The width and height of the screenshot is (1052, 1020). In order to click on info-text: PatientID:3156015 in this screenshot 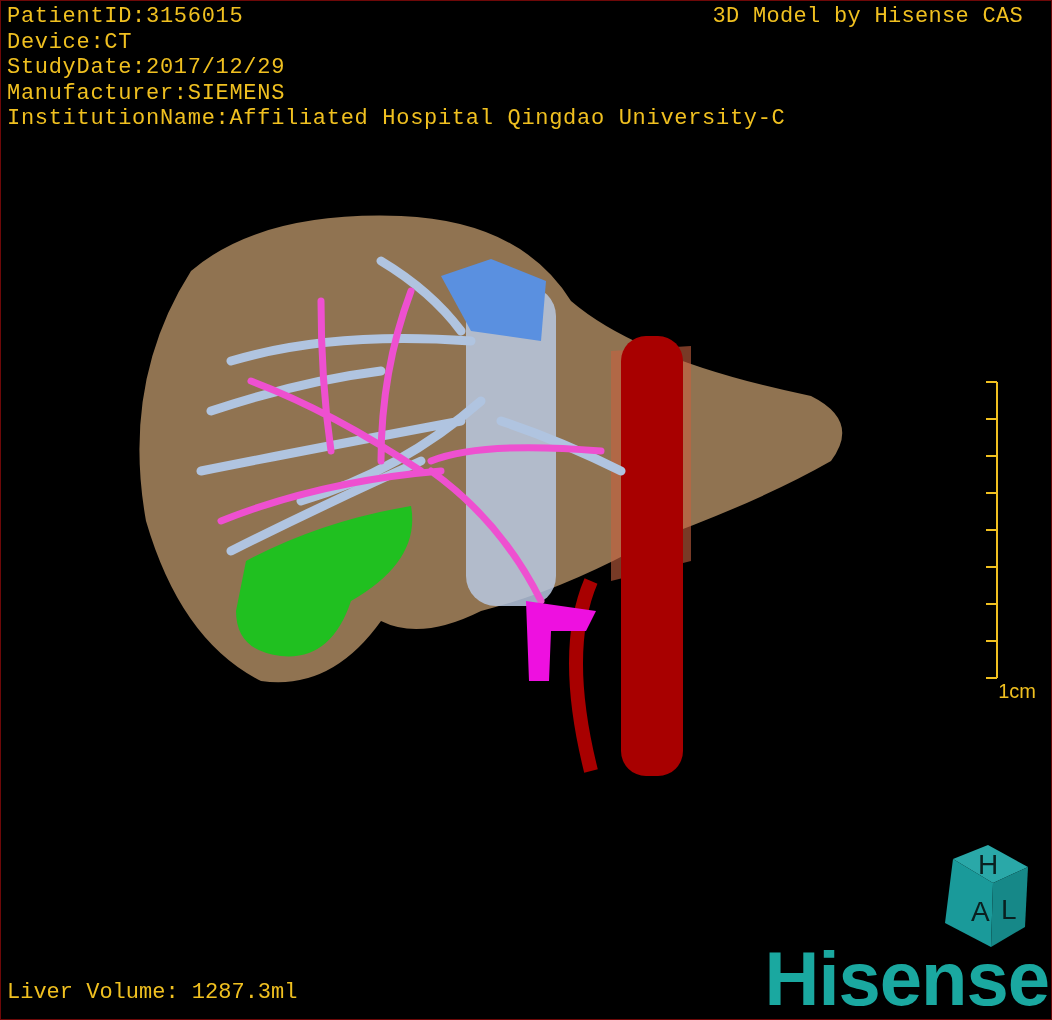, I will do `click(125, 17)`.